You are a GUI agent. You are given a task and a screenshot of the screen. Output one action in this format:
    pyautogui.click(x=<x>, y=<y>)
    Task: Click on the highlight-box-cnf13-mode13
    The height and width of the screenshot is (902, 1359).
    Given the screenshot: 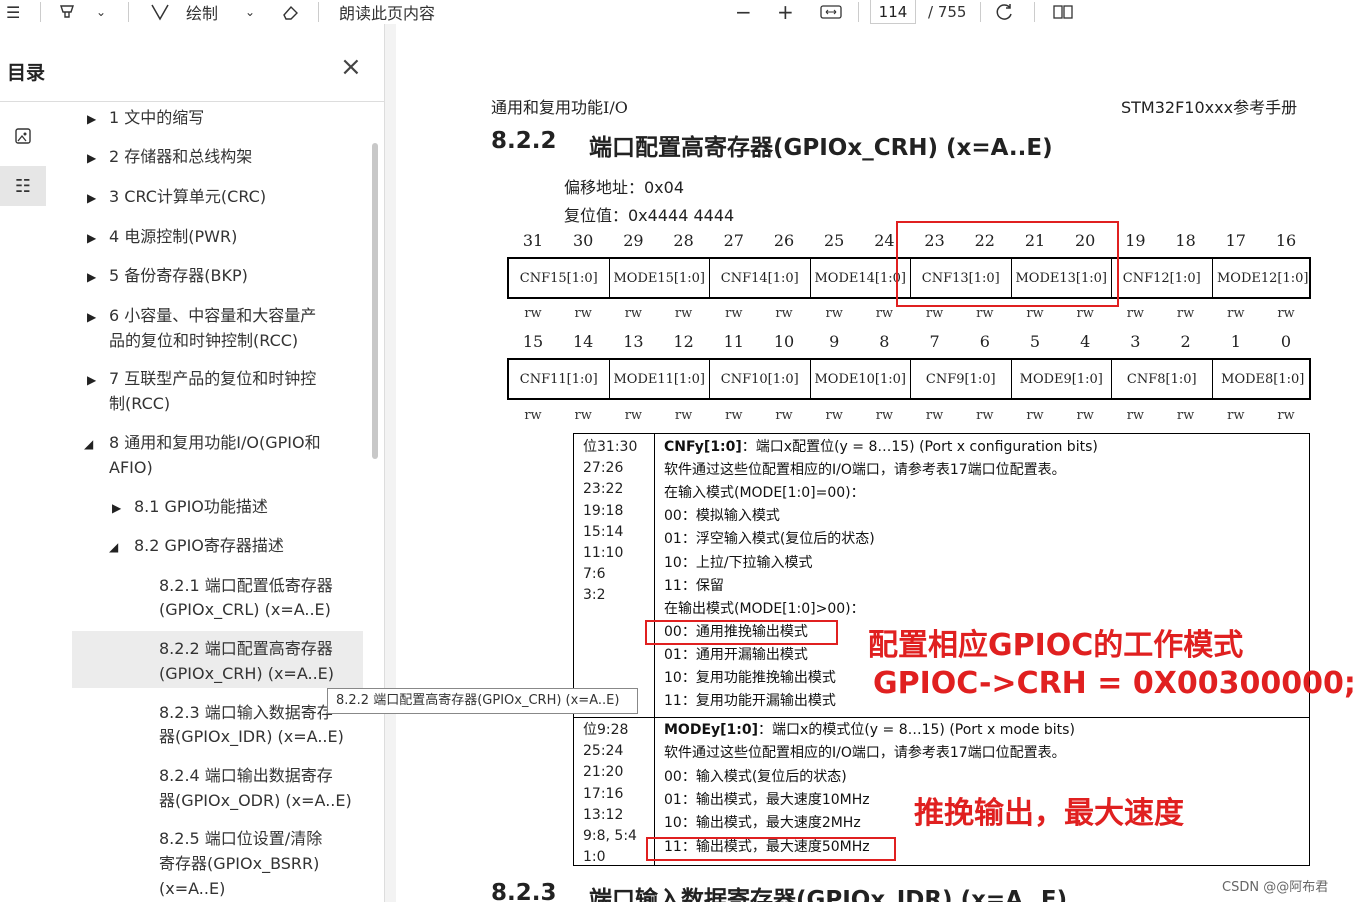 What is the action you would take?
    pyautogui.click(x=1007, y=264)
    